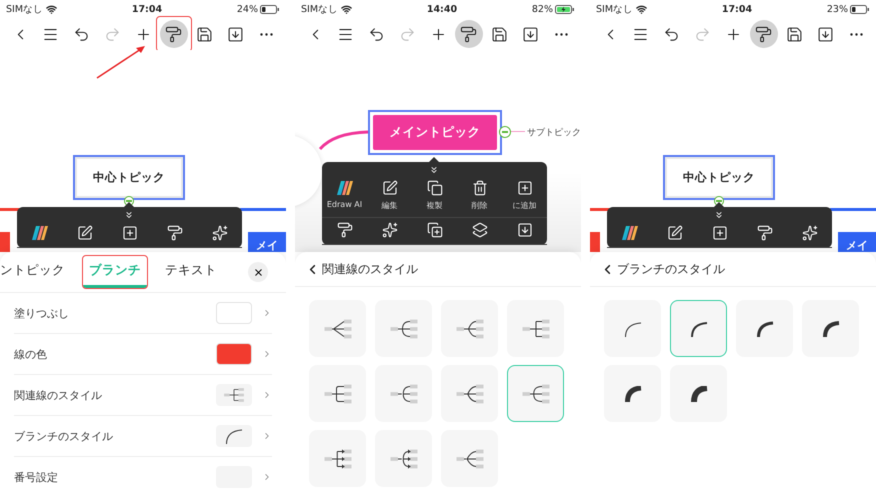 This screenshot has width=876, height=504. Describe the element at coordinates (143, 313) in the screenshot. I see `settings-row: 塗りつぶし` at that location.